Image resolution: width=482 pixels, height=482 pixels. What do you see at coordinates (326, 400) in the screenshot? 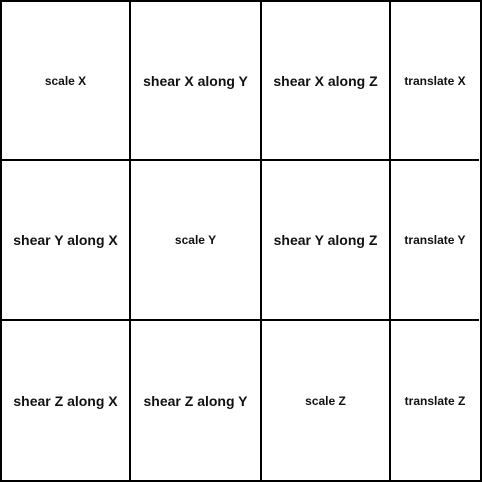
I see `cell-scale-z: scale Z` at bounding box center [326, 400].